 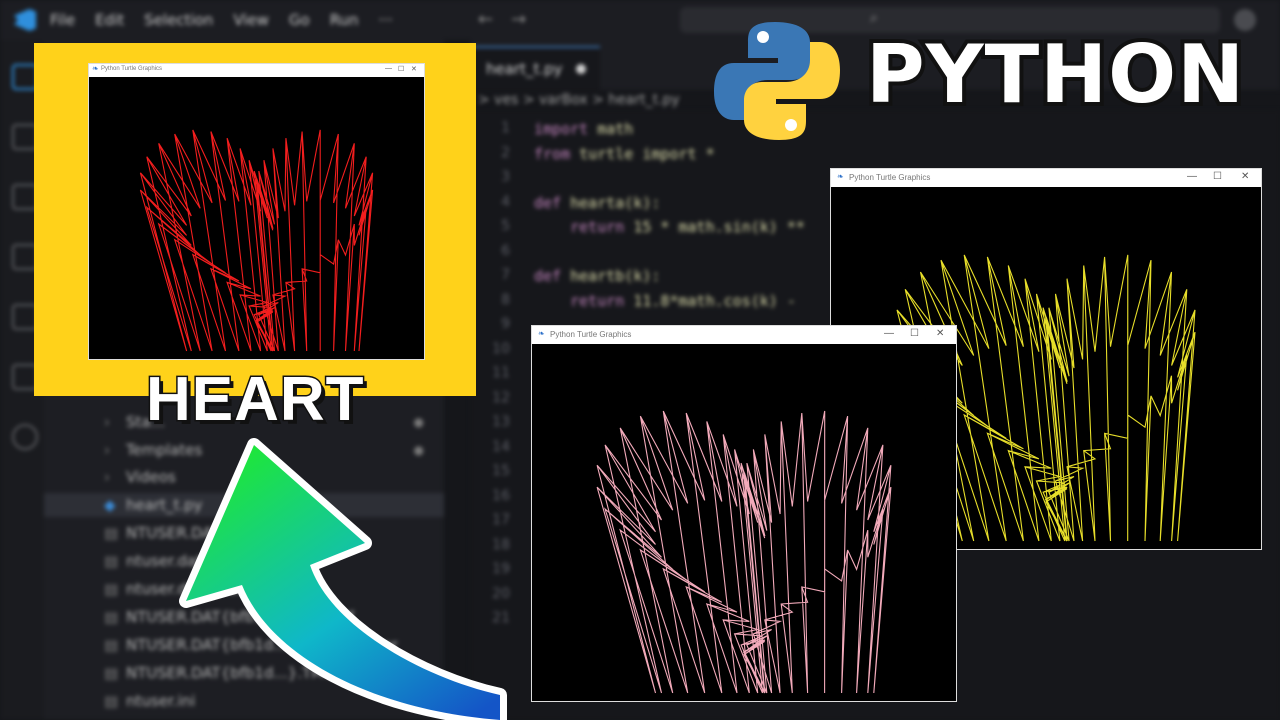 I want to click on menu-file: File, so click(x=62, y=20).